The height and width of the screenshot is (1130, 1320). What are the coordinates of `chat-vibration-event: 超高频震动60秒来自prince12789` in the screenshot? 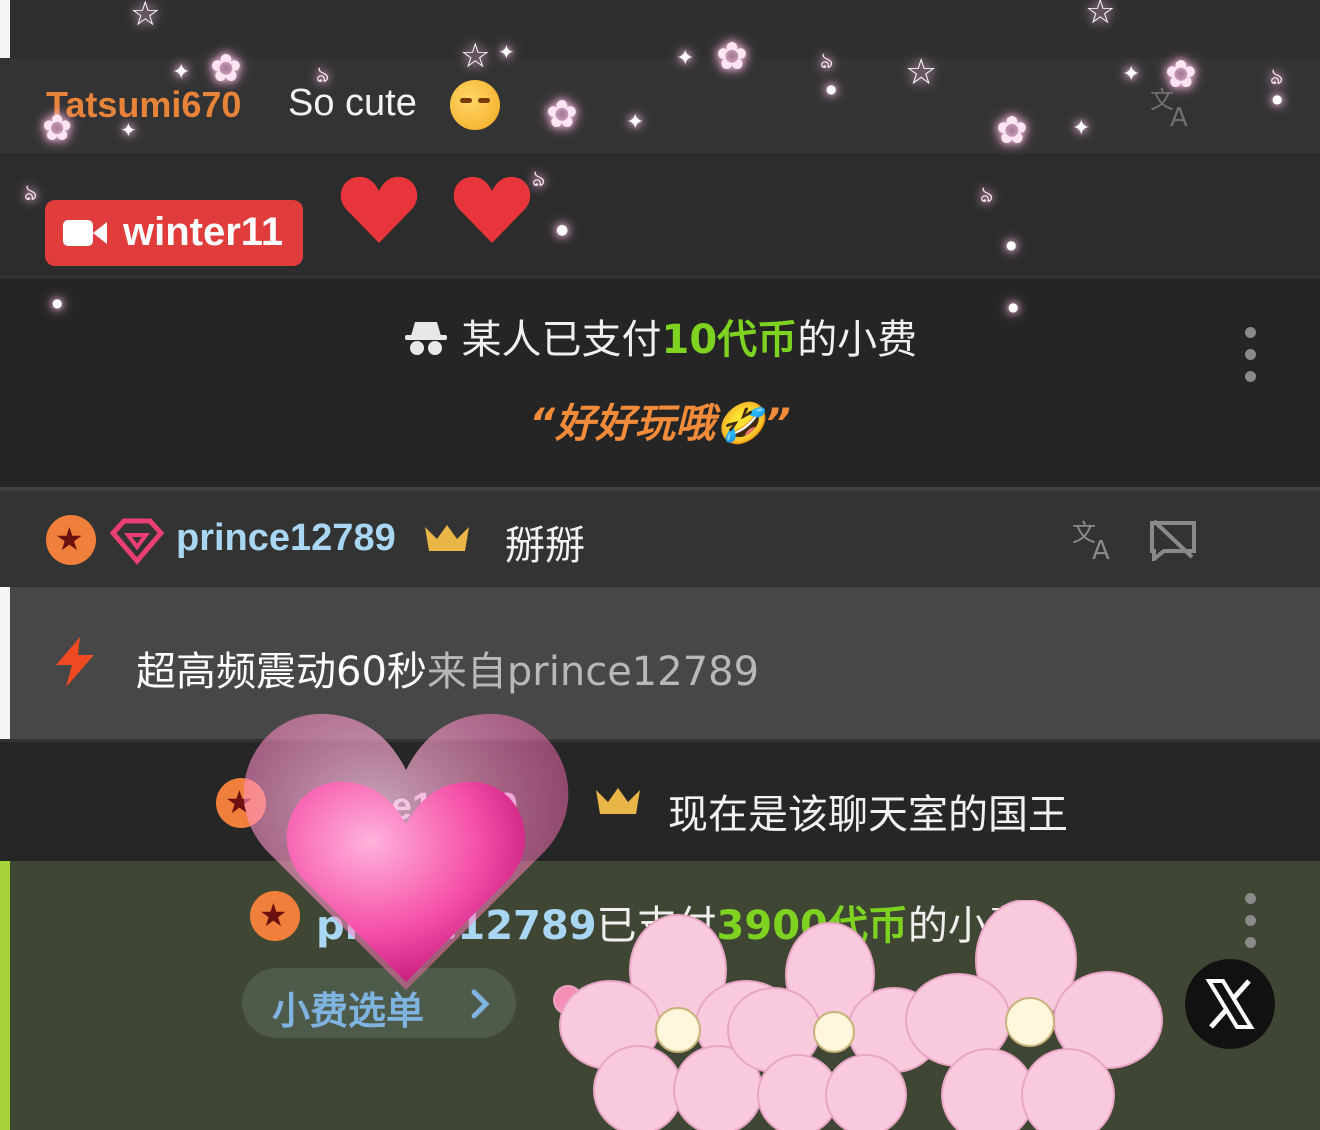 It's located at (660, 663).